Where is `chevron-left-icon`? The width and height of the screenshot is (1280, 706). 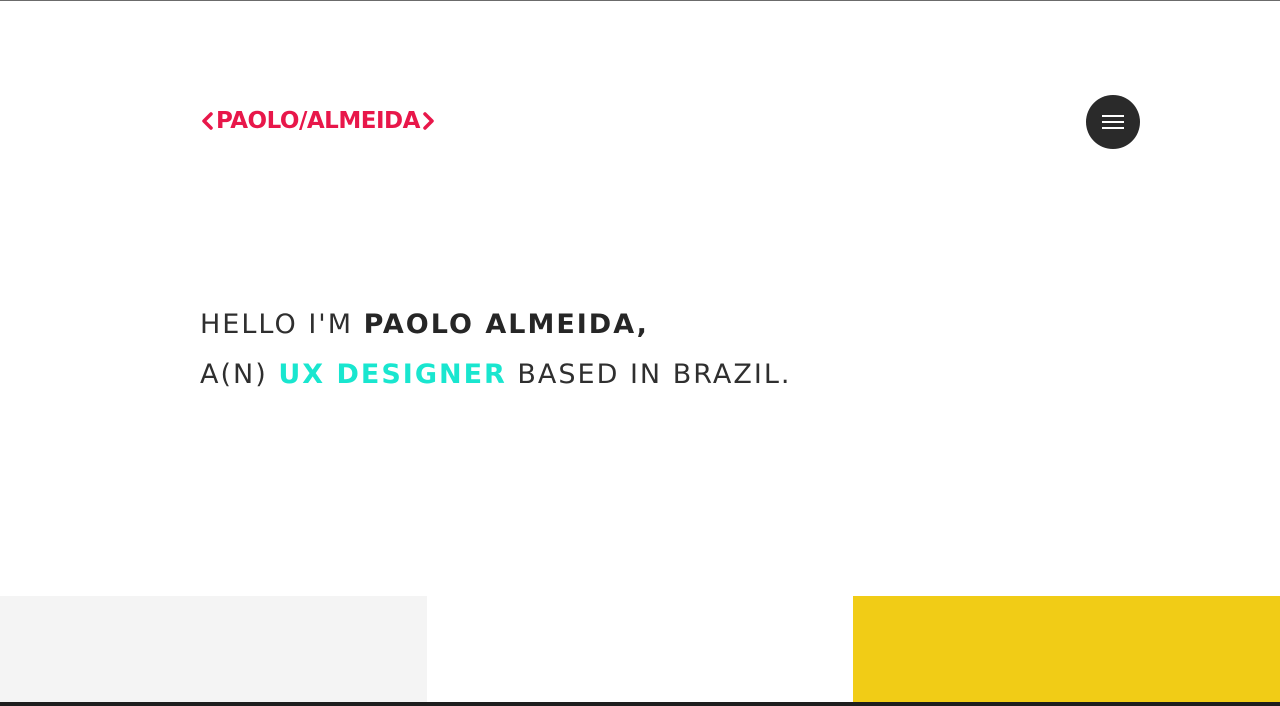 chevron-left-icon is located at coordinates (207, 121).